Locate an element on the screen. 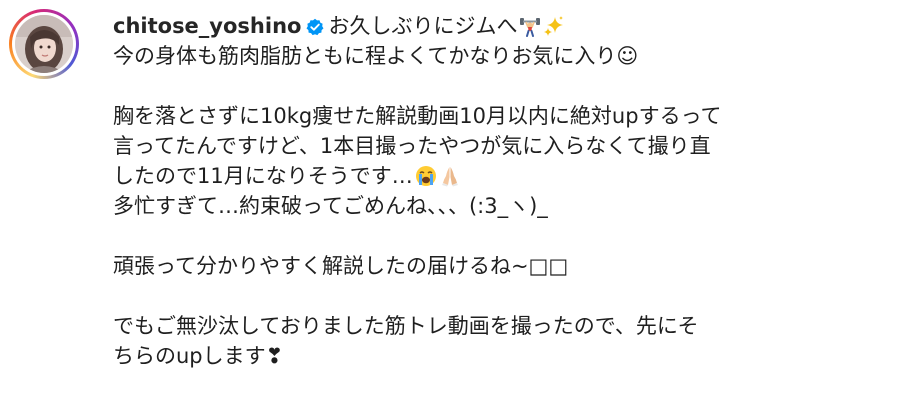 This screenshot has width=903, height=416. unrendered-glyphs: □□ is located at coordinates (548, 266).